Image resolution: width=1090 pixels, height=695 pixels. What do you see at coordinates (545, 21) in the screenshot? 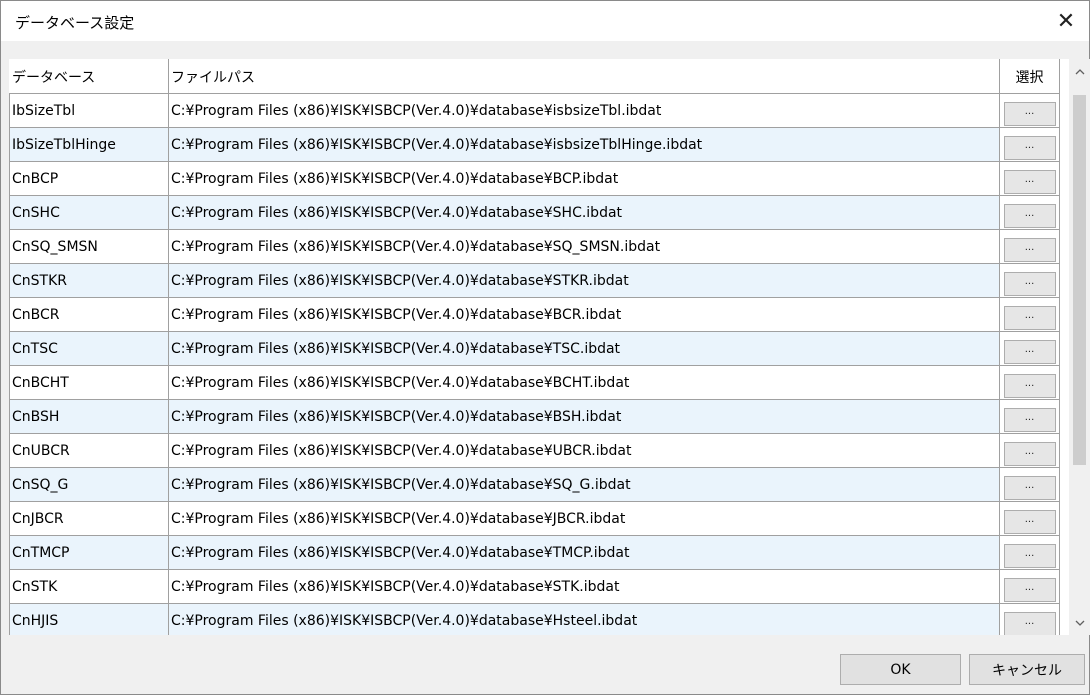
I see `title-bar: データベース設定 ✕` at bounding box center [545, 21].